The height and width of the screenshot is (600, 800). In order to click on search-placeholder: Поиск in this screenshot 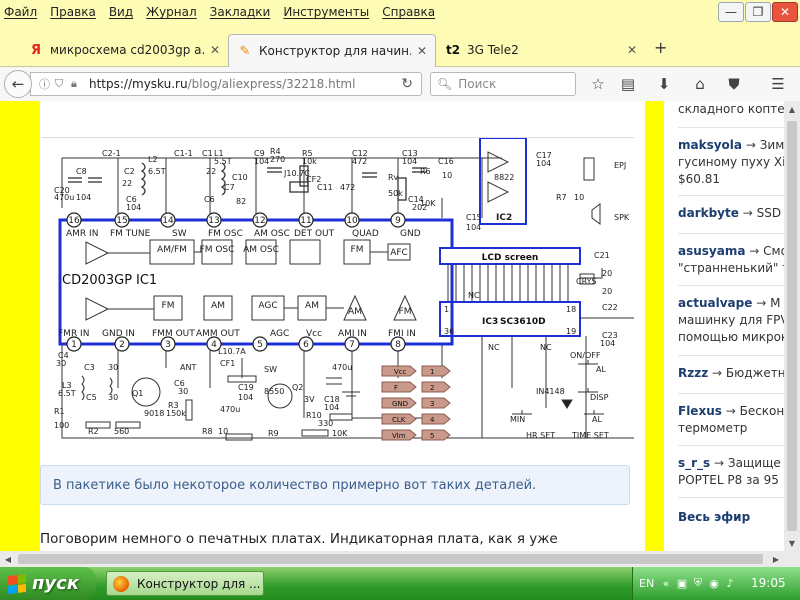, I will do `click(477, 84)`.